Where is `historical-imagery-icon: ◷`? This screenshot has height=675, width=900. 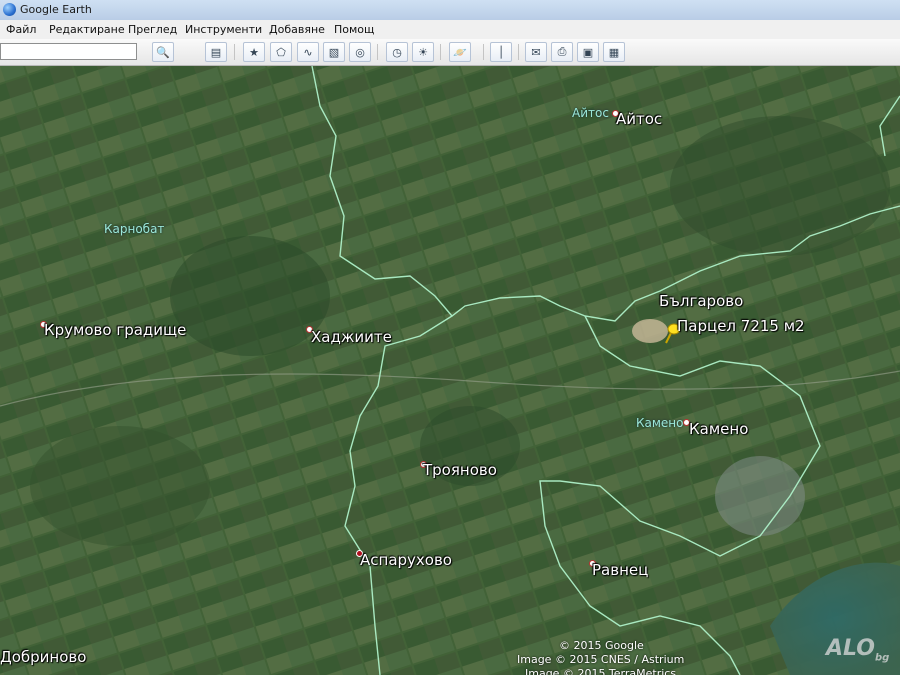
historical-imagery-icon: ◷ is located at coordinates (397, 52).